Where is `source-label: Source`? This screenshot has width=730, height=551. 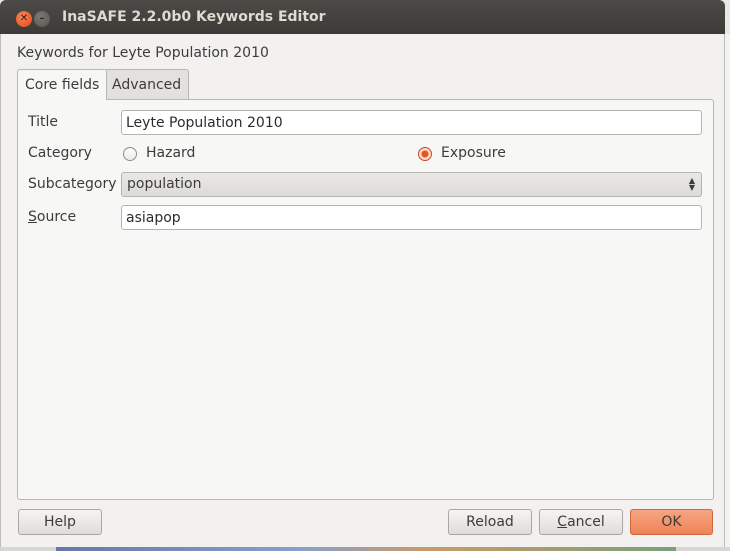
source-label: Source is located at coordinates (52, 217).